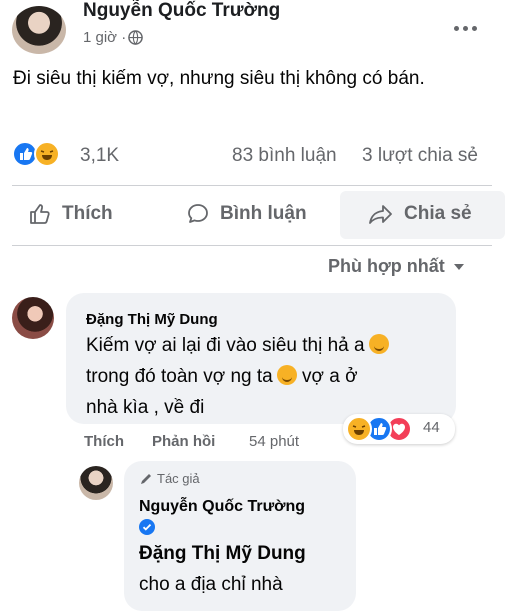 The width and height of the screenshot is (505, 611). Describe the element at coordinates (431, 427) in the screenshot. I see `comment-reaction-count: 44` at that location.